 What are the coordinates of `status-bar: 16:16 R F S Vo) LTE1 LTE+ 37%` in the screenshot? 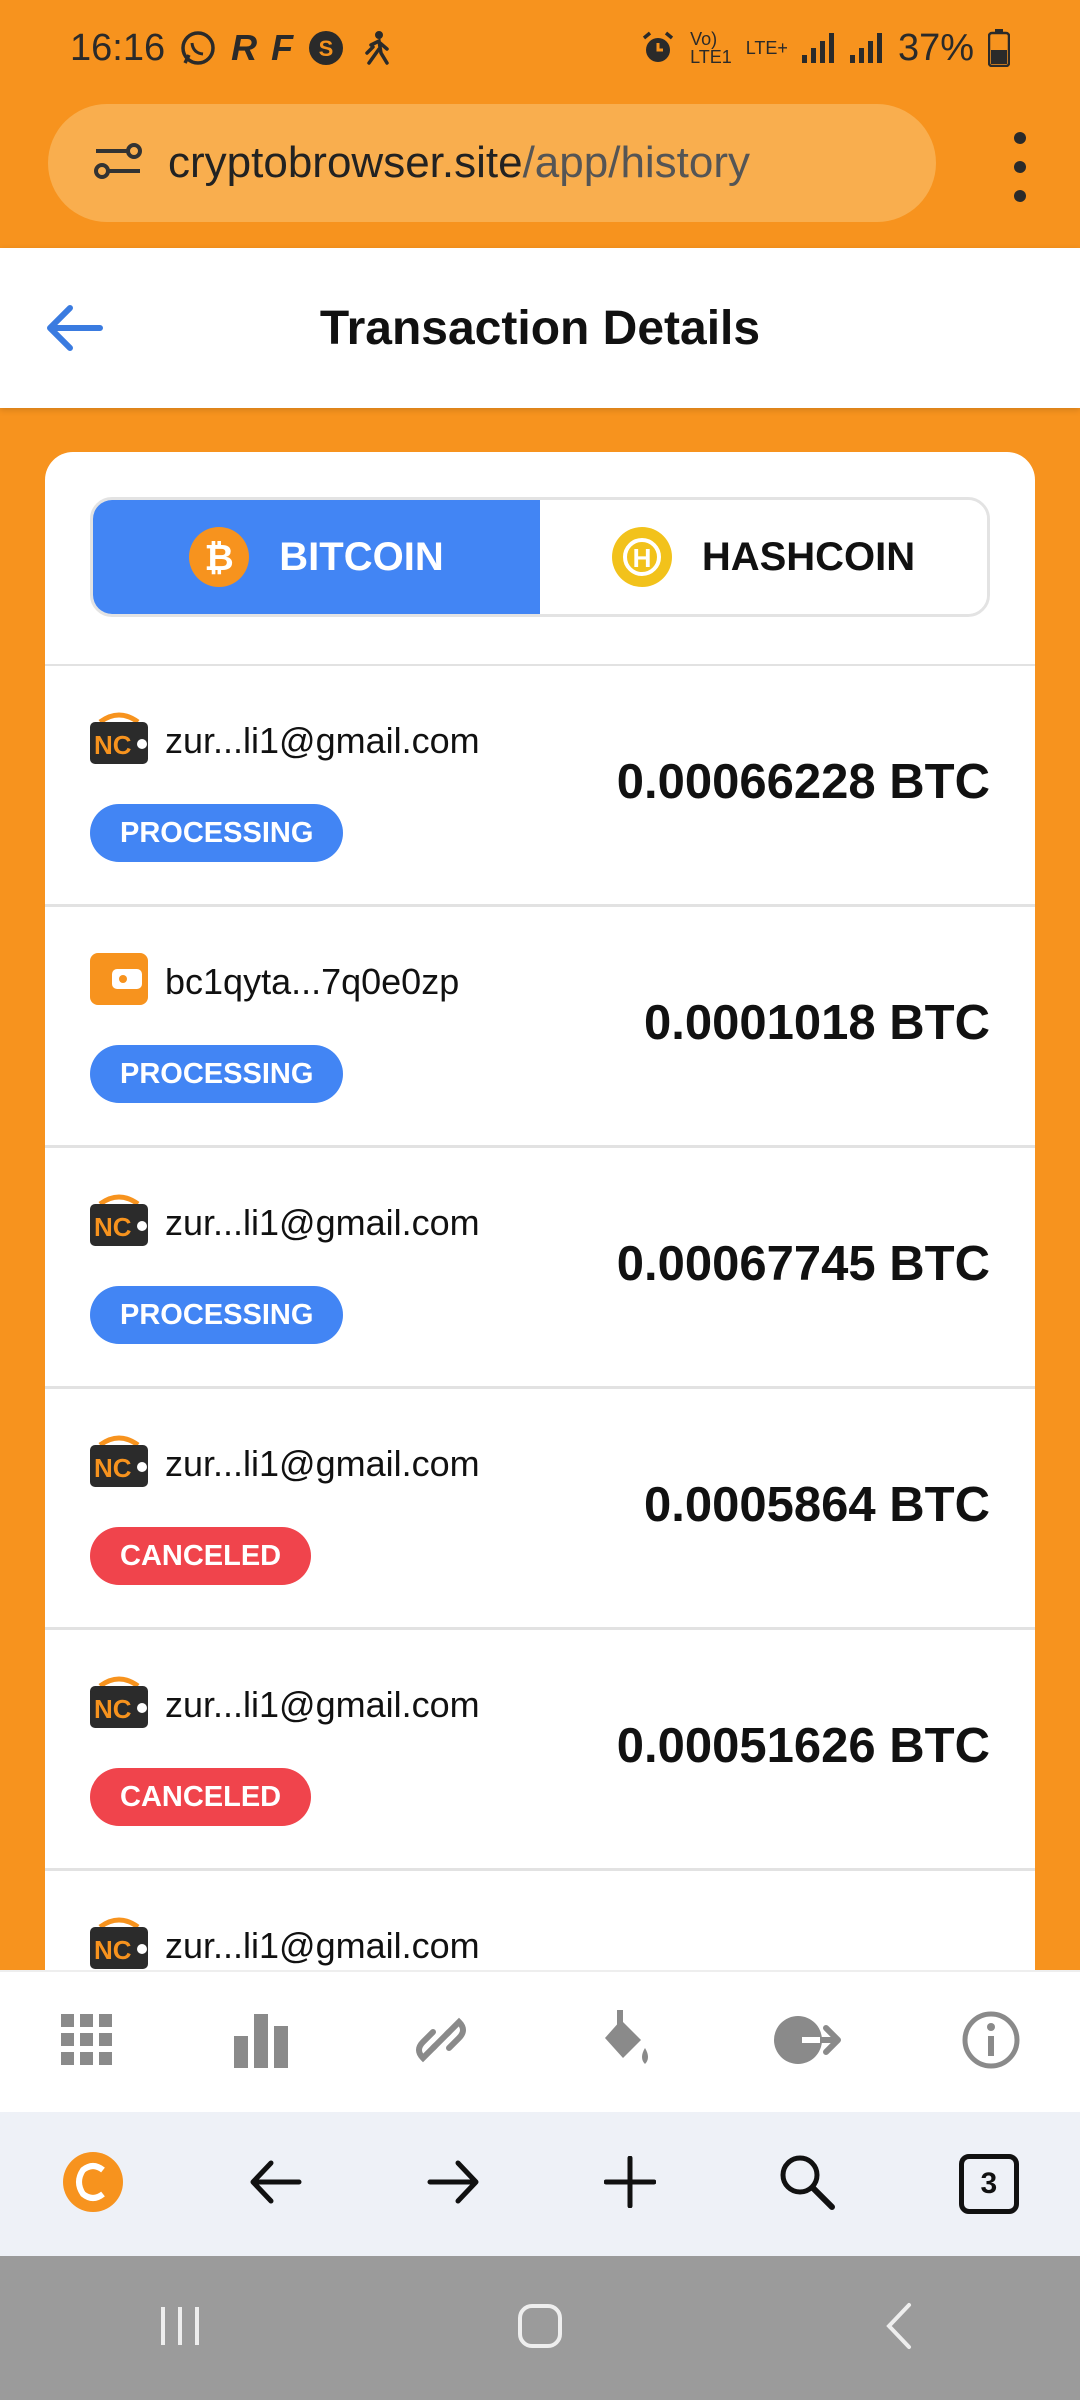 It's located at (540, 48).